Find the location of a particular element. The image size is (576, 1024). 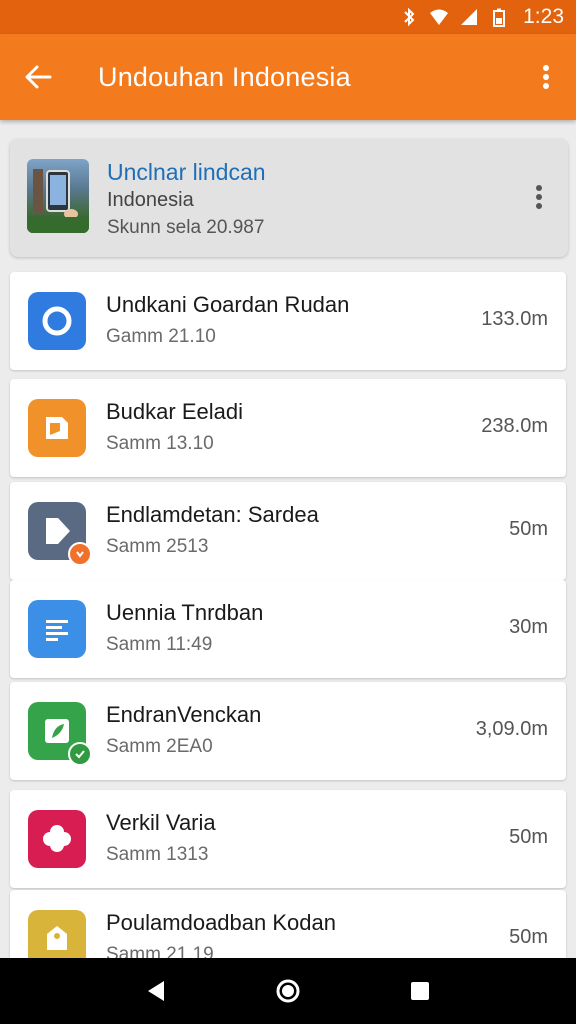

nav-recents-button is located at coordinates (420, 991).